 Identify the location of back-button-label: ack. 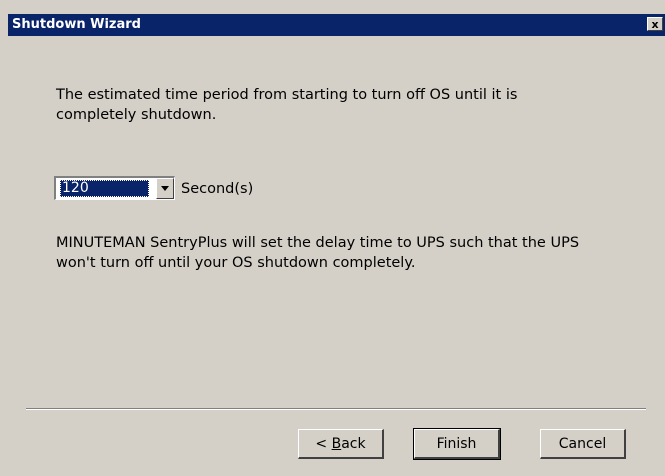
(353, 443).